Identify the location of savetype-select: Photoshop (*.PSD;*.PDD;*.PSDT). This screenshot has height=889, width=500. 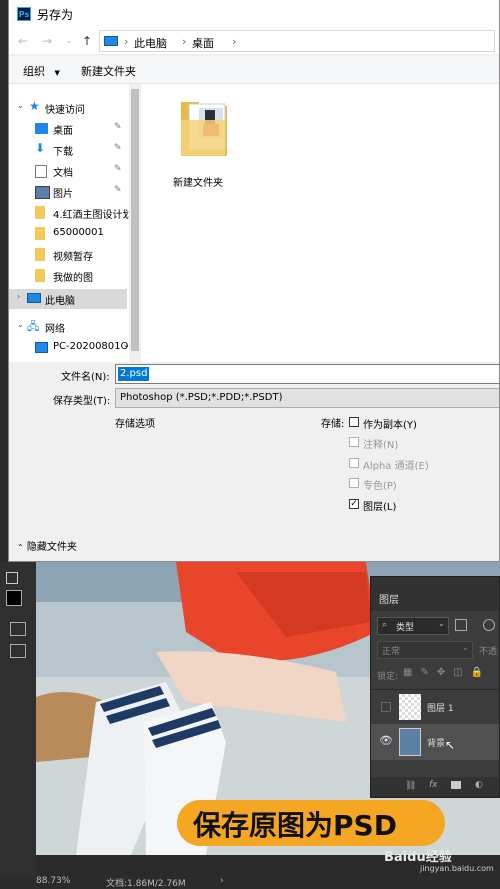
(307, 398).